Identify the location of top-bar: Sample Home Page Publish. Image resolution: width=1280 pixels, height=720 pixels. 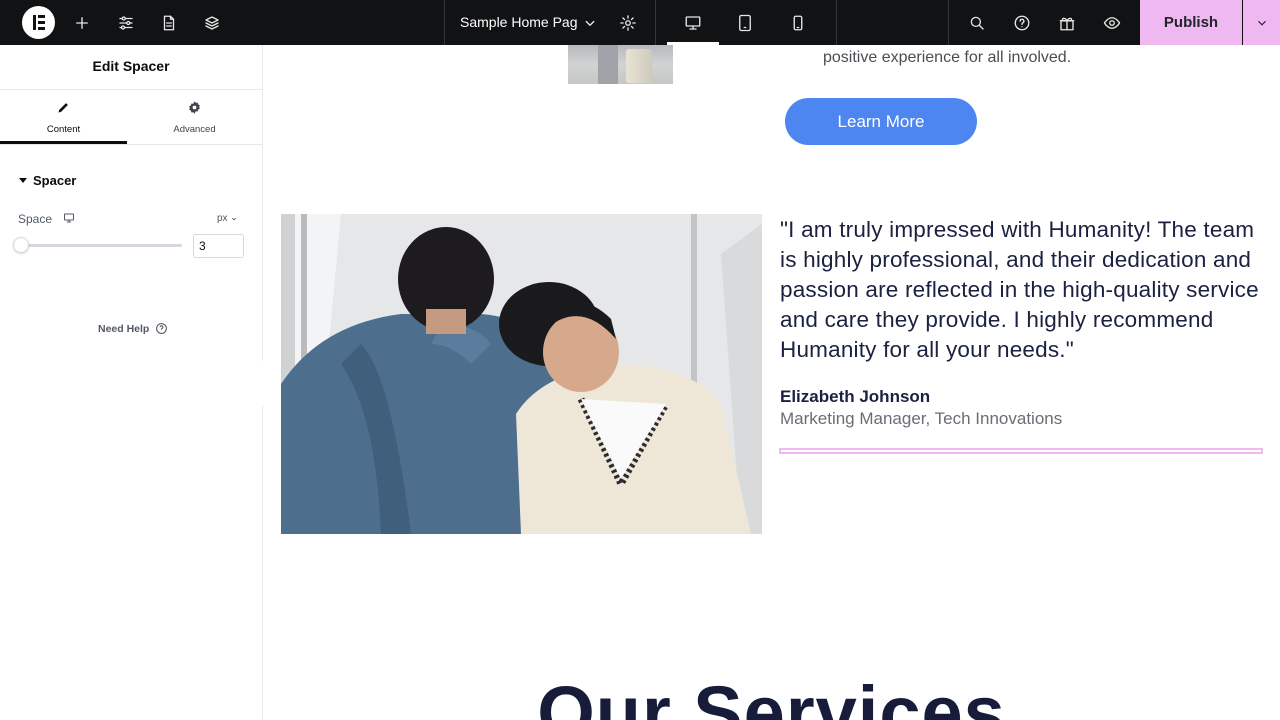
(640, 22).